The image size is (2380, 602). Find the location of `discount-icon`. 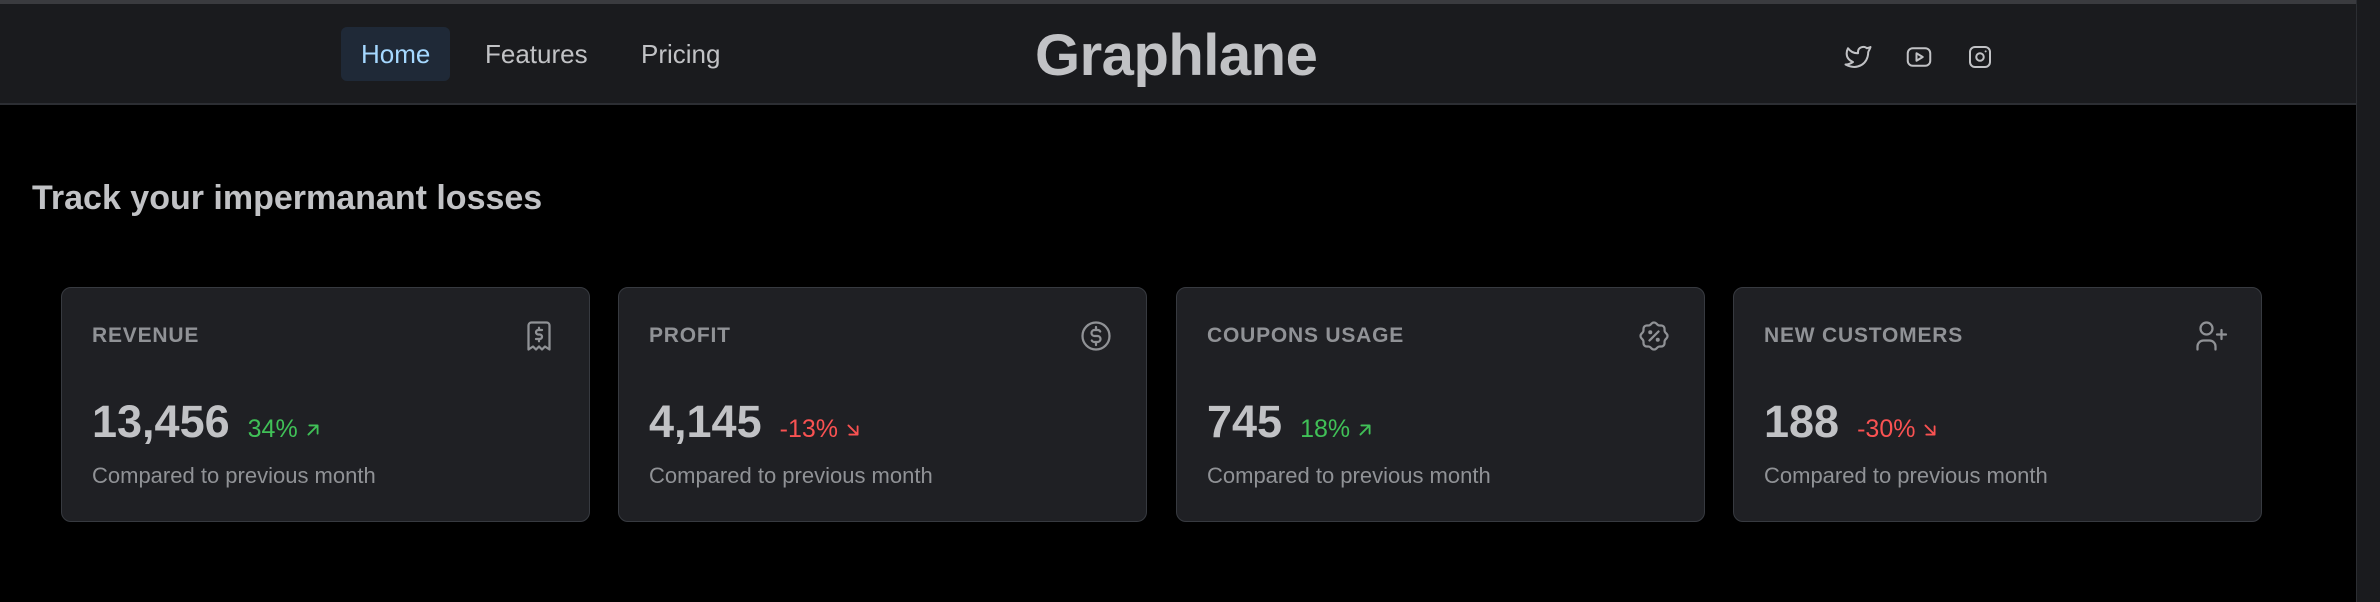

discount-icon is located at coordinates (1654, 336).